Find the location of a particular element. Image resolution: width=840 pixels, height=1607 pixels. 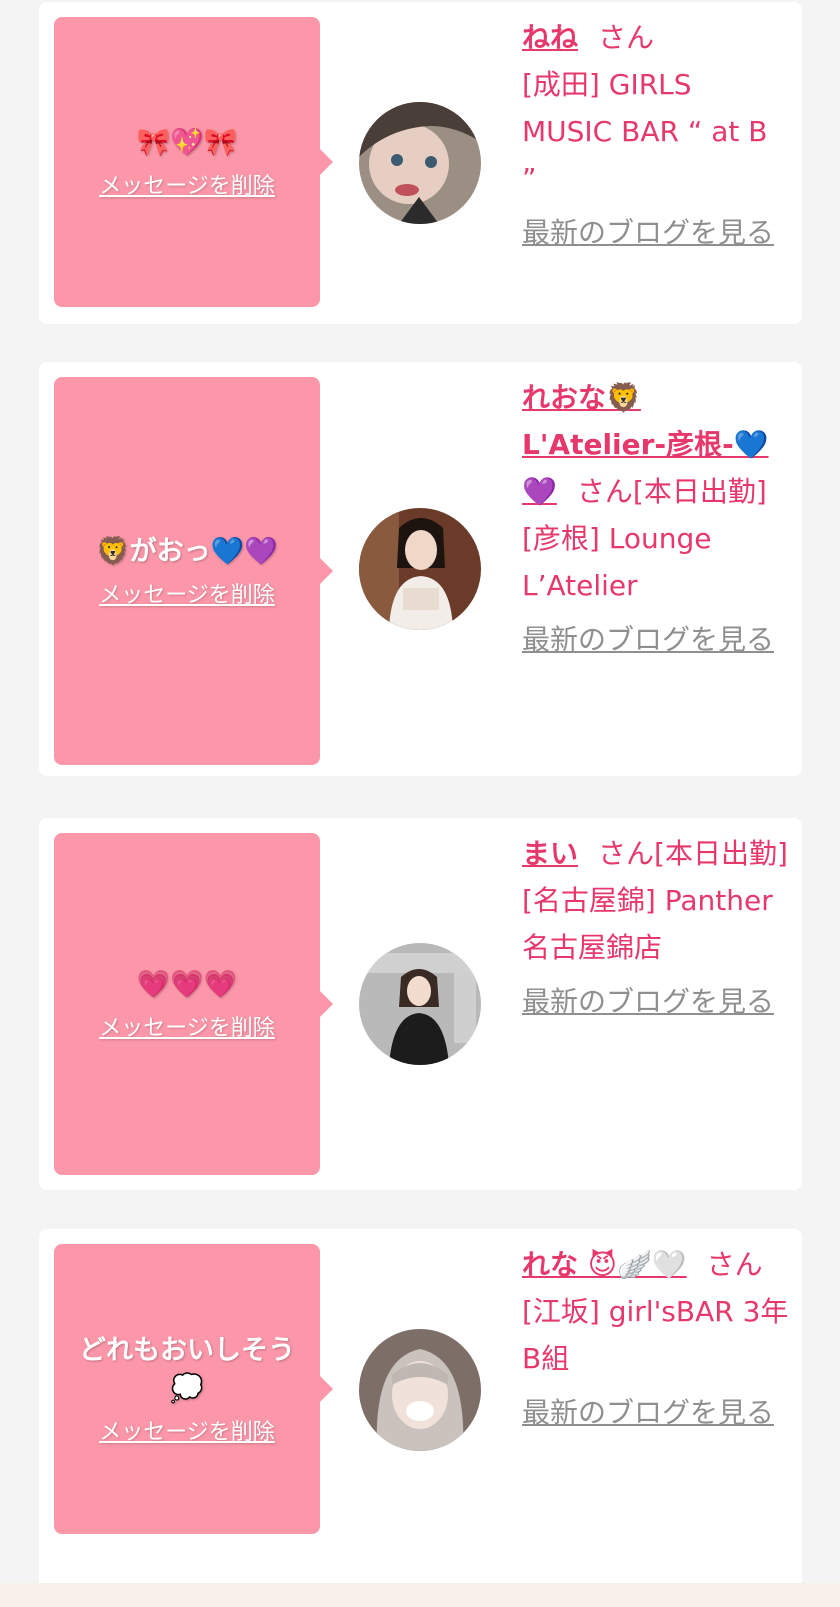

shop-info: [成田] GIRLS MUSIC BAR “ at B ” is located at coordinates (645, 131).